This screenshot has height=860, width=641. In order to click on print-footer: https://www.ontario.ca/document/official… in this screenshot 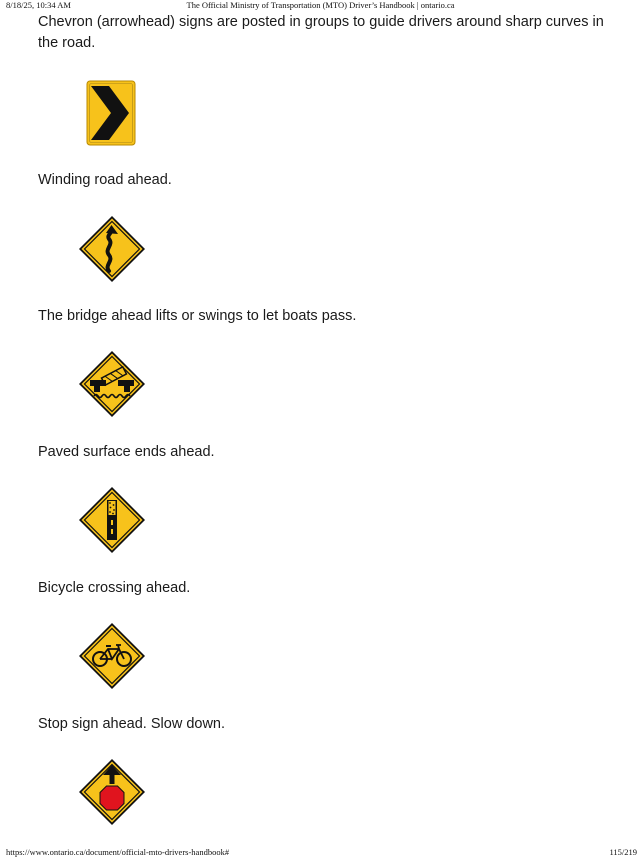, I will do `click(320, 853)`.